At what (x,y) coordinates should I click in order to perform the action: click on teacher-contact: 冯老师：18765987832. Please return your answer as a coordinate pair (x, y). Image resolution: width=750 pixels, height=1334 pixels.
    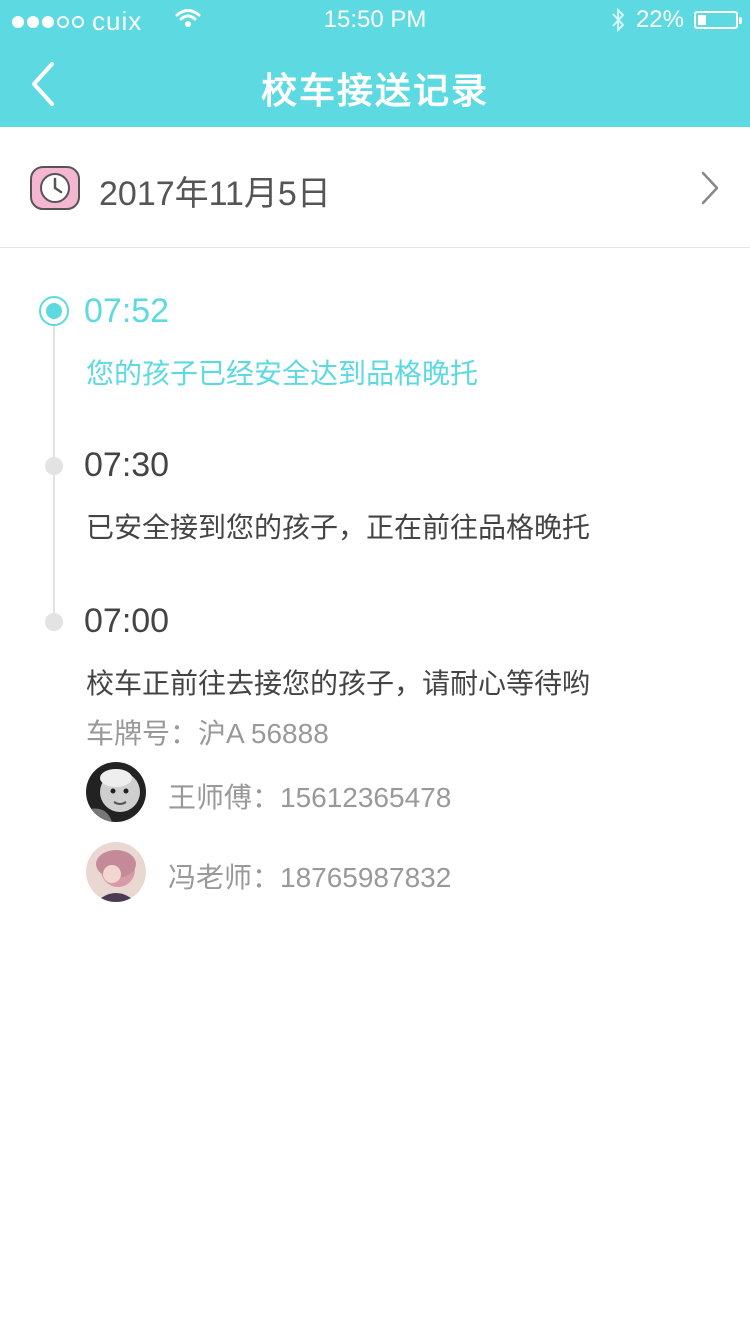
    Looking at the image, I should click on (309, 876).